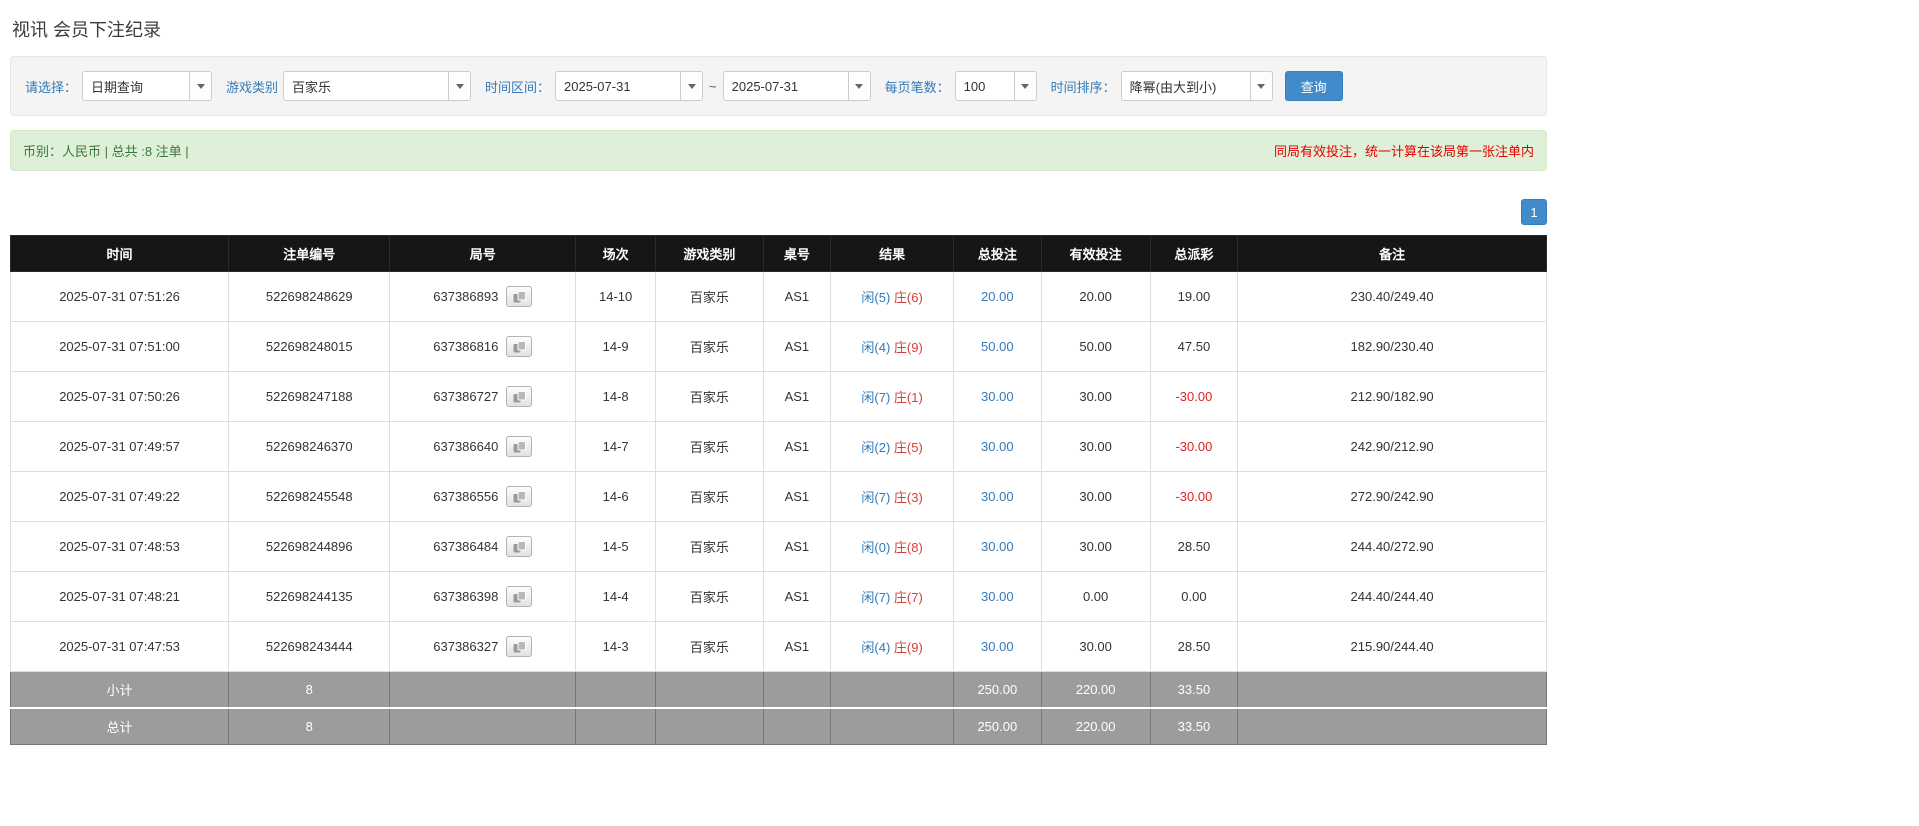 This screenshot has width=1919, height=826. What do you see at coordinates (1392, 253) in the screenshot?
I see `column-header-11: 备注` at bounding box center [1392, 253].